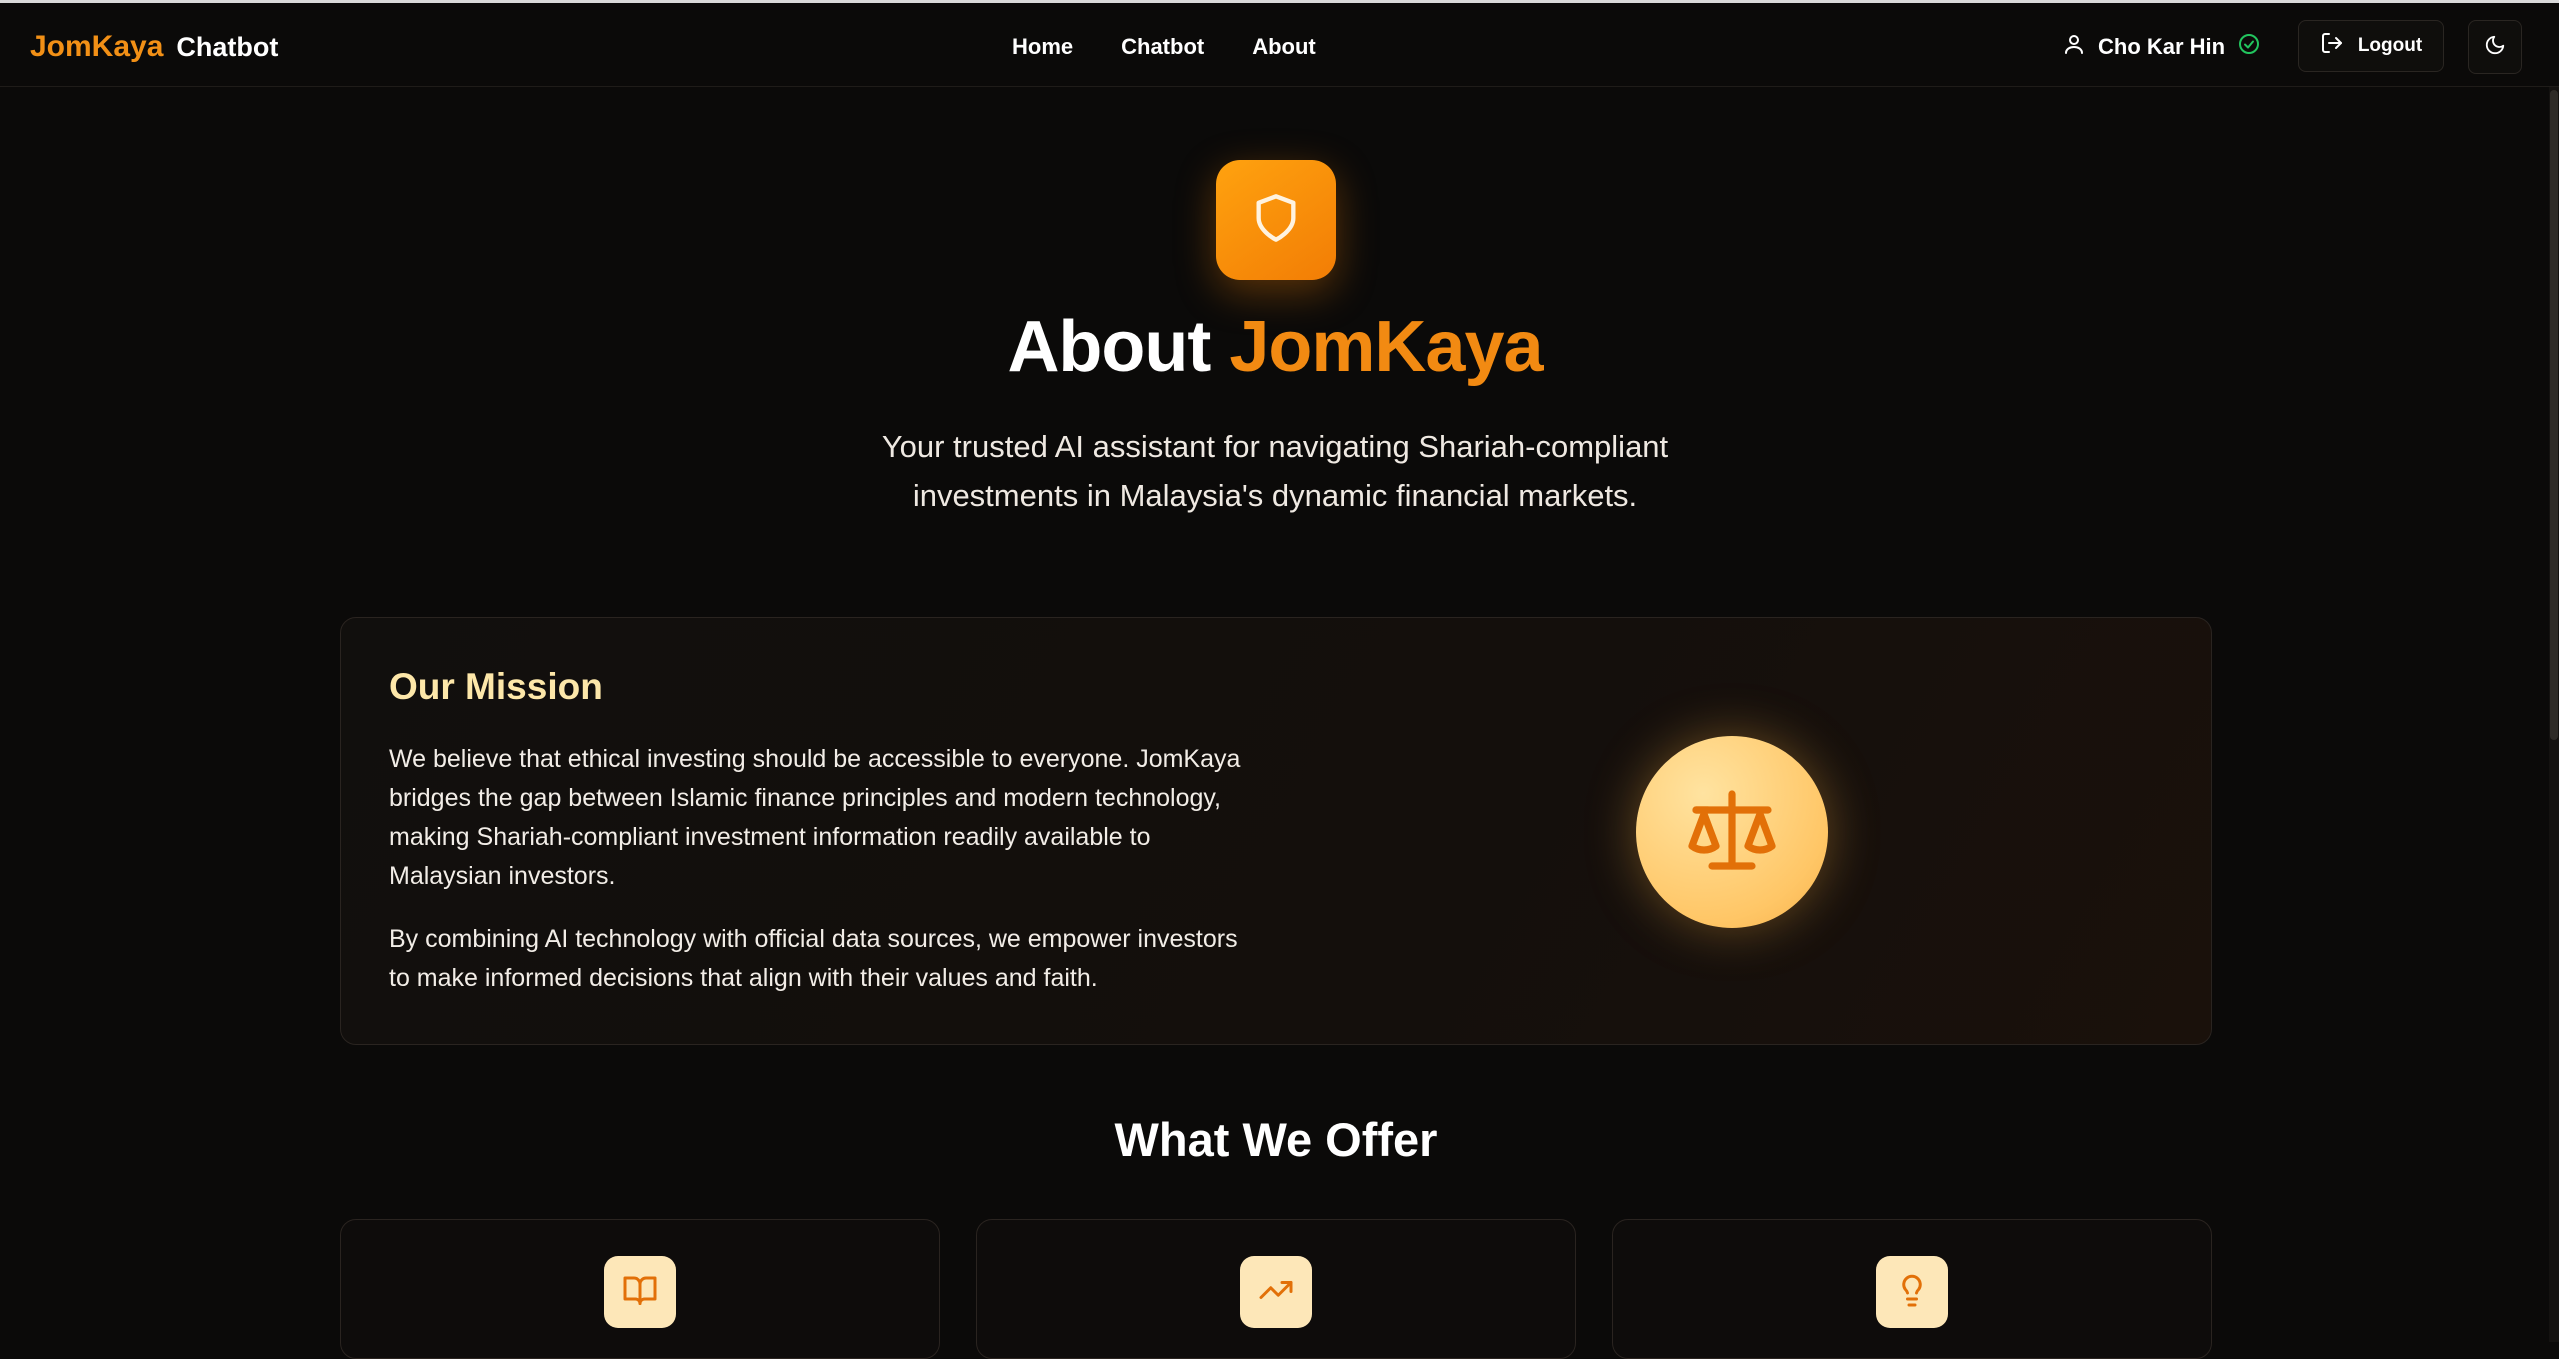 The image size is (2559, 1359). What do you see at coordinates (1386, 347) in the screenshot?
I see `page-title-accent: JomKaya` at bounding box center [1386, 347].